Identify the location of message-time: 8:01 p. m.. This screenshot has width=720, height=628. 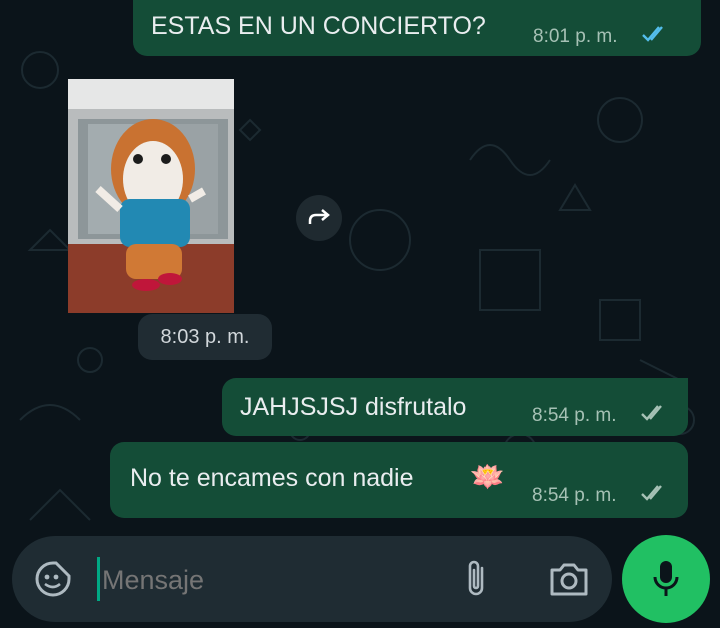
(575, 36).